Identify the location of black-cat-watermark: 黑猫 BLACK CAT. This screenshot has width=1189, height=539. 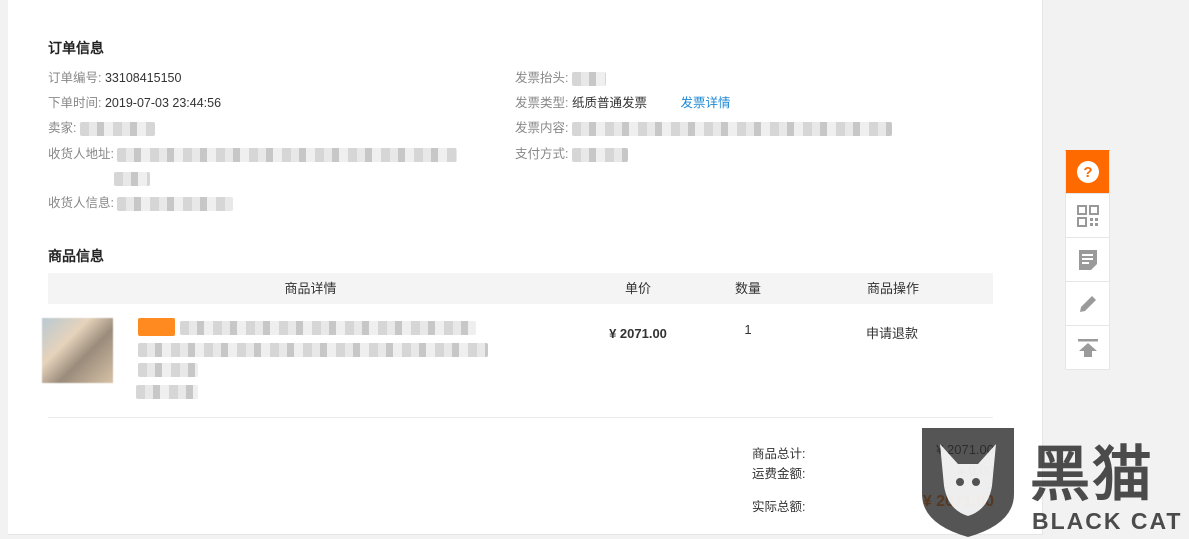
(1053, 481).